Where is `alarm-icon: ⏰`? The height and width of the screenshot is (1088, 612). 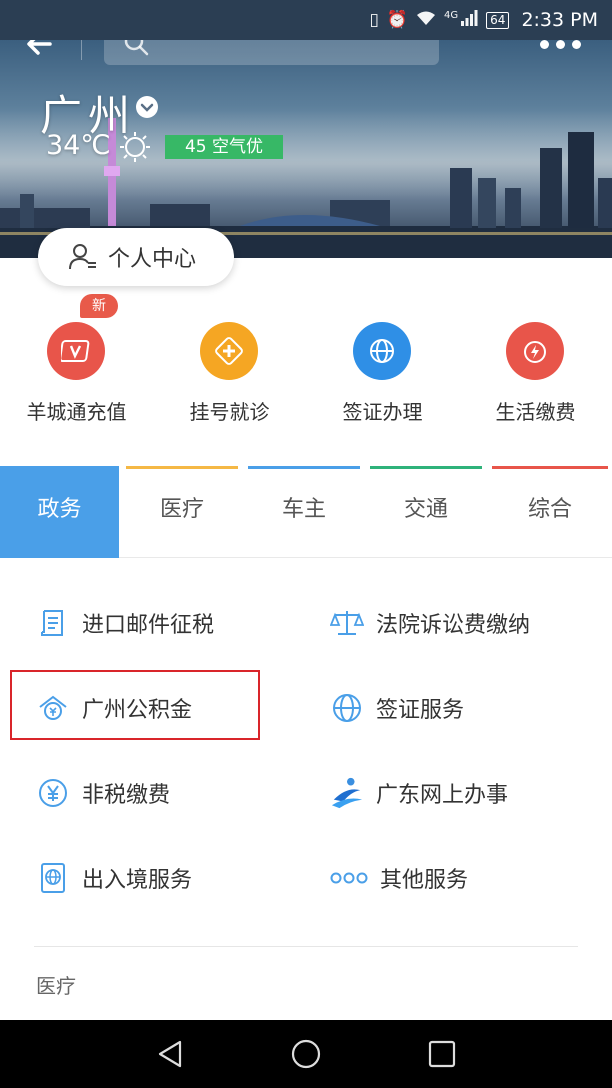
alarm-icon: ⏰ is located at coordinates (397, 20).